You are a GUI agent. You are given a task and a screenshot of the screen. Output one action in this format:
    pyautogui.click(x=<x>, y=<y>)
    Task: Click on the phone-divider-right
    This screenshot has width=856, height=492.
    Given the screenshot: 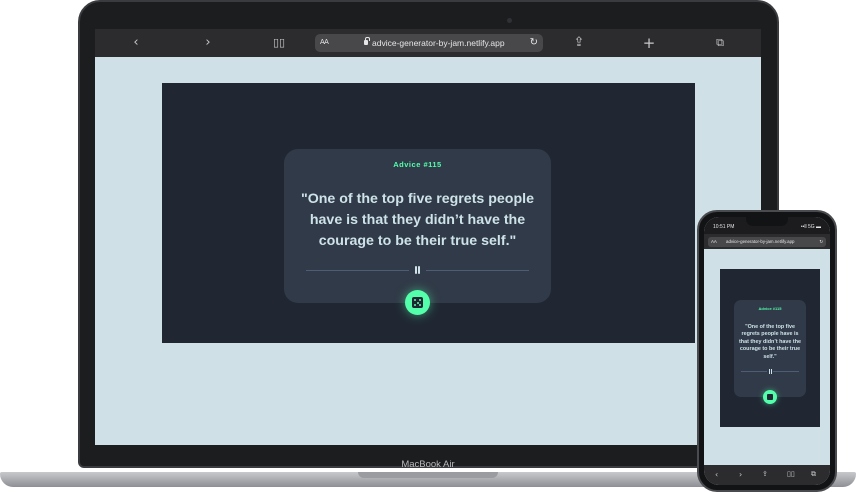 What is the action you would take?
    pyautogui.click(x=786, y=371)
    